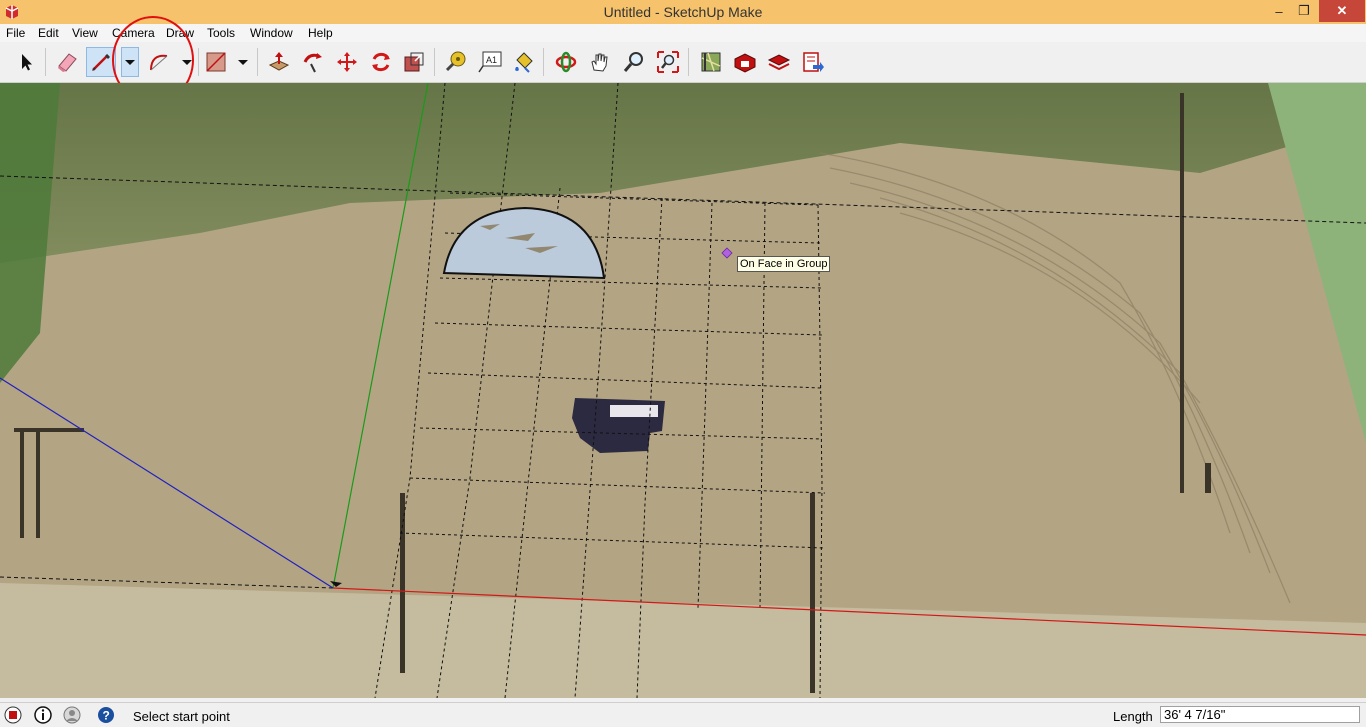 The height and width of the screenshot is (727, 1366). I want to click on select-arrow-icon, so click(27, 62).